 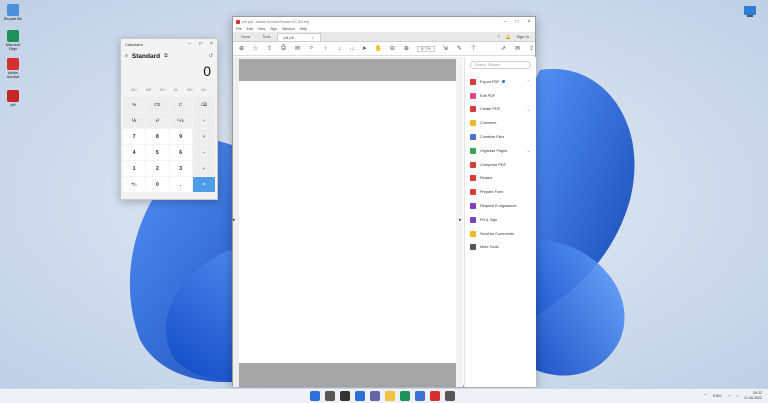 What do you see at coordinates (233, 220) in the screenshot?
I see `left-panel-toggle-icon: ◂` at bounding box center [233, 220].